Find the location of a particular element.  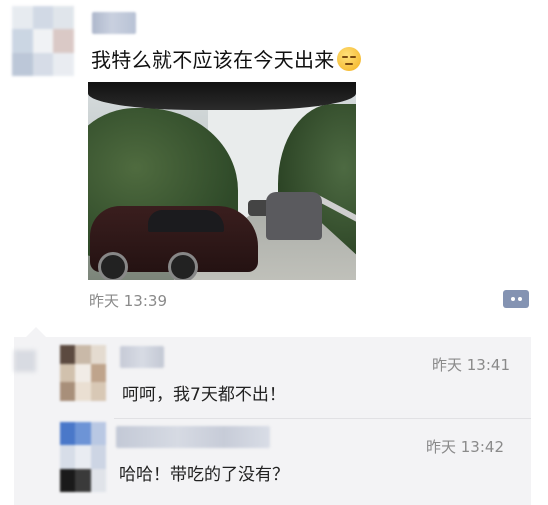

post-text-content: 我特么就不应该在今天出来 is located at coordinates (213, 60).